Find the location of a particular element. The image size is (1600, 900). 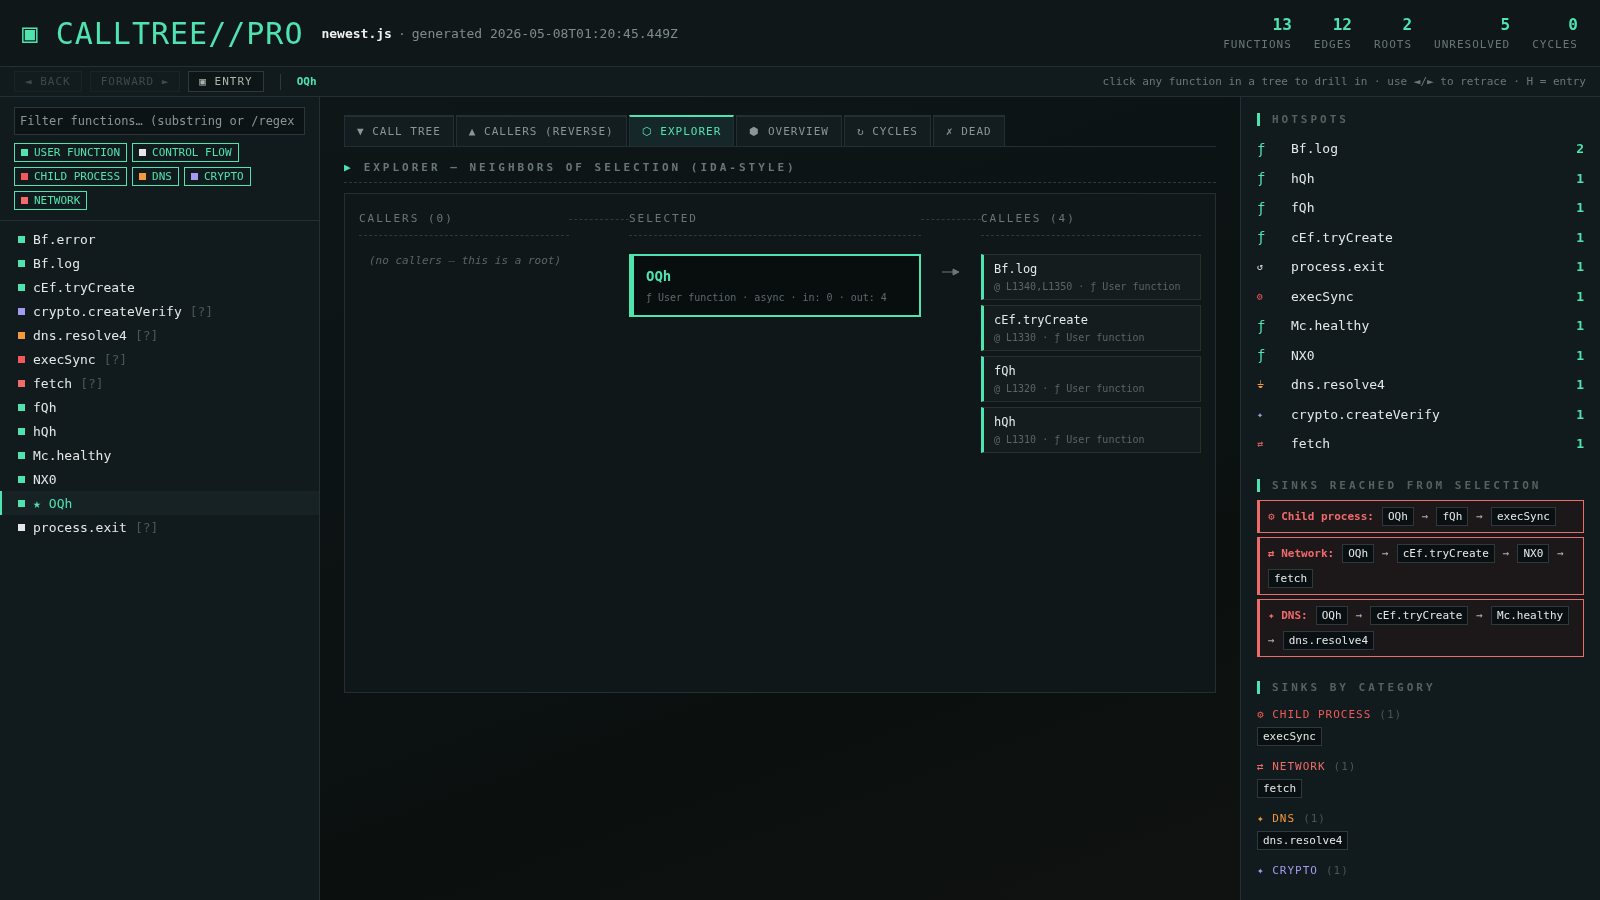

count: (1) is located at coordinates (1337, 870).